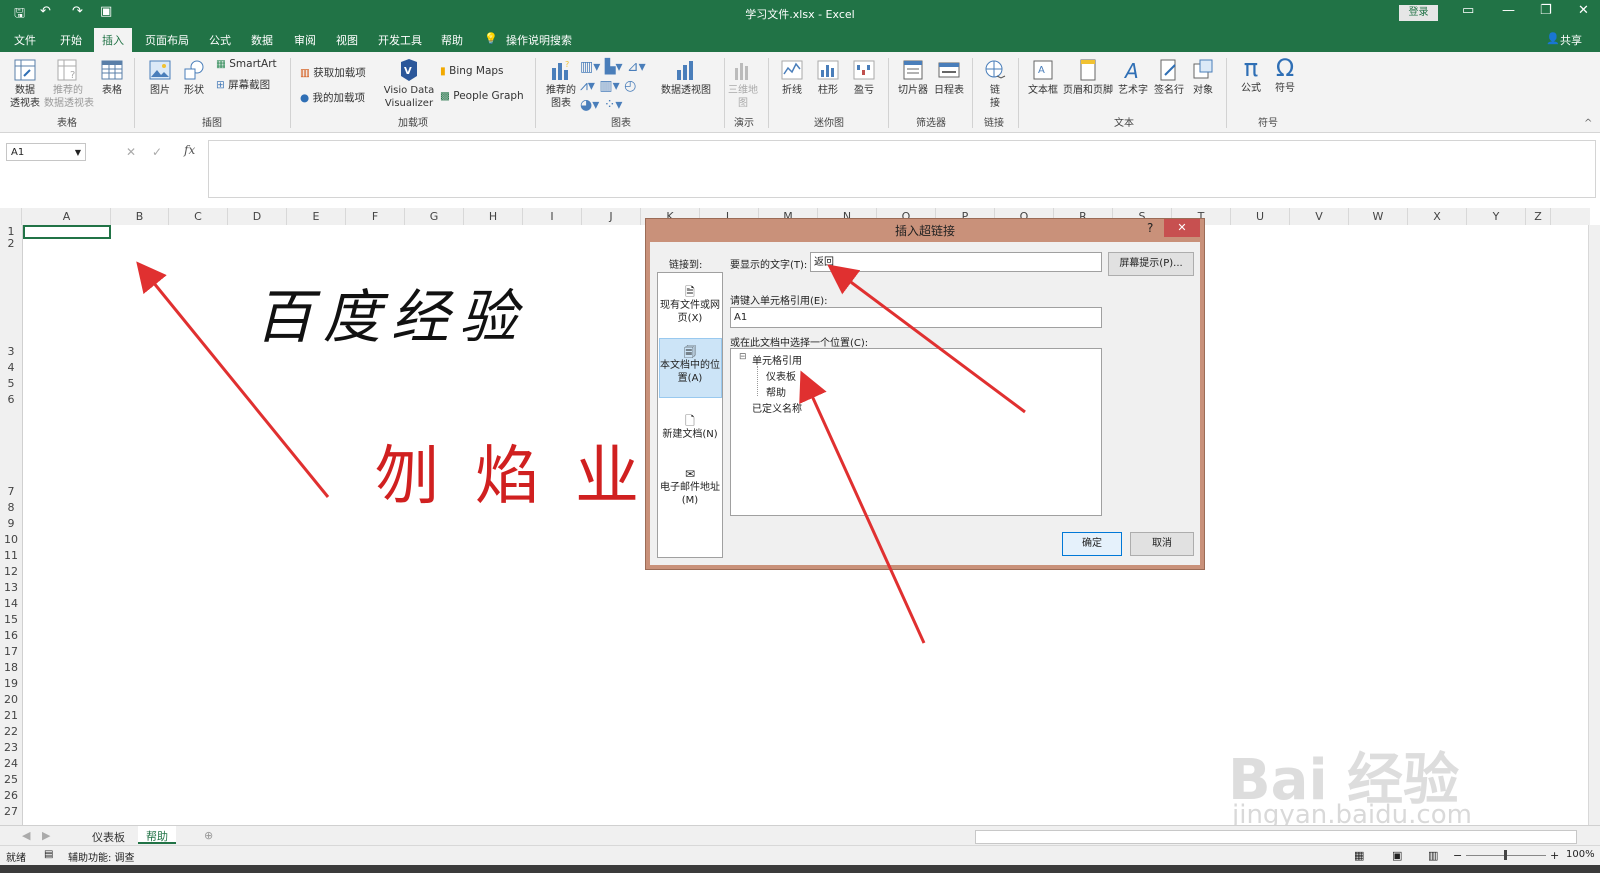 The width and height of the screenshot is (1600, 873). I want to click on status-ready: 就绪, so click(16, 858).